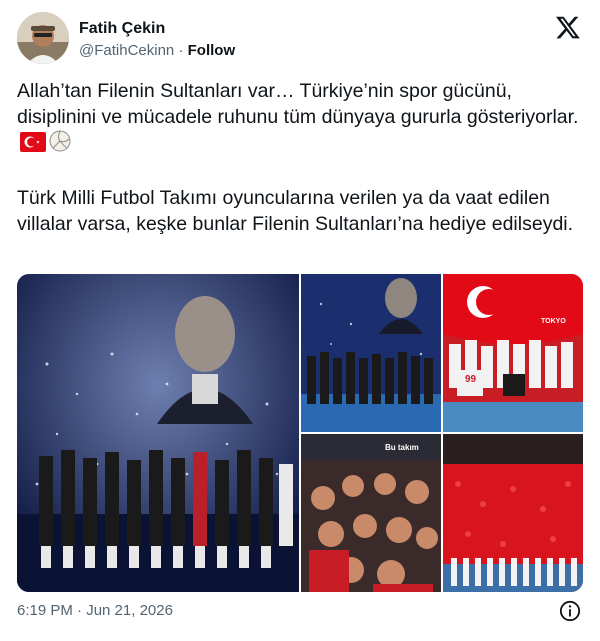 The width and height of the screenshot is (600, 641). Describe the element at coordinates (513, 353) in the screenshot. I see `media-photo-3: TOKYO 99` at that location.